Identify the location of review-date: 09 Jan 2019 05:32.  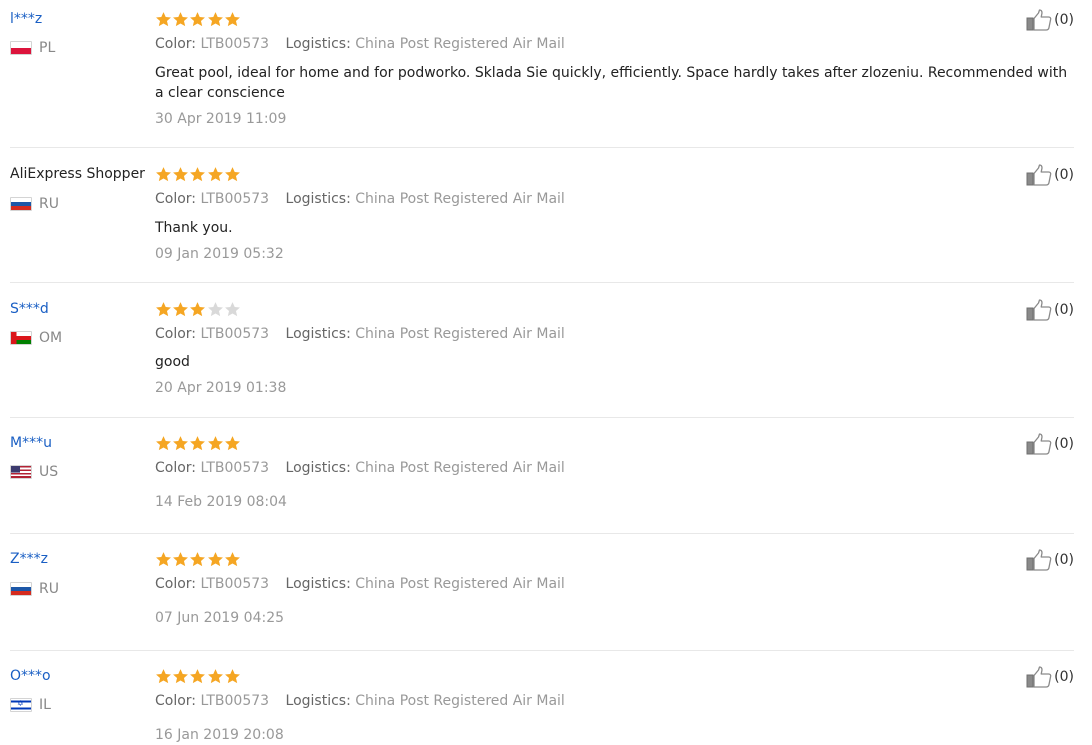
(219, 254).